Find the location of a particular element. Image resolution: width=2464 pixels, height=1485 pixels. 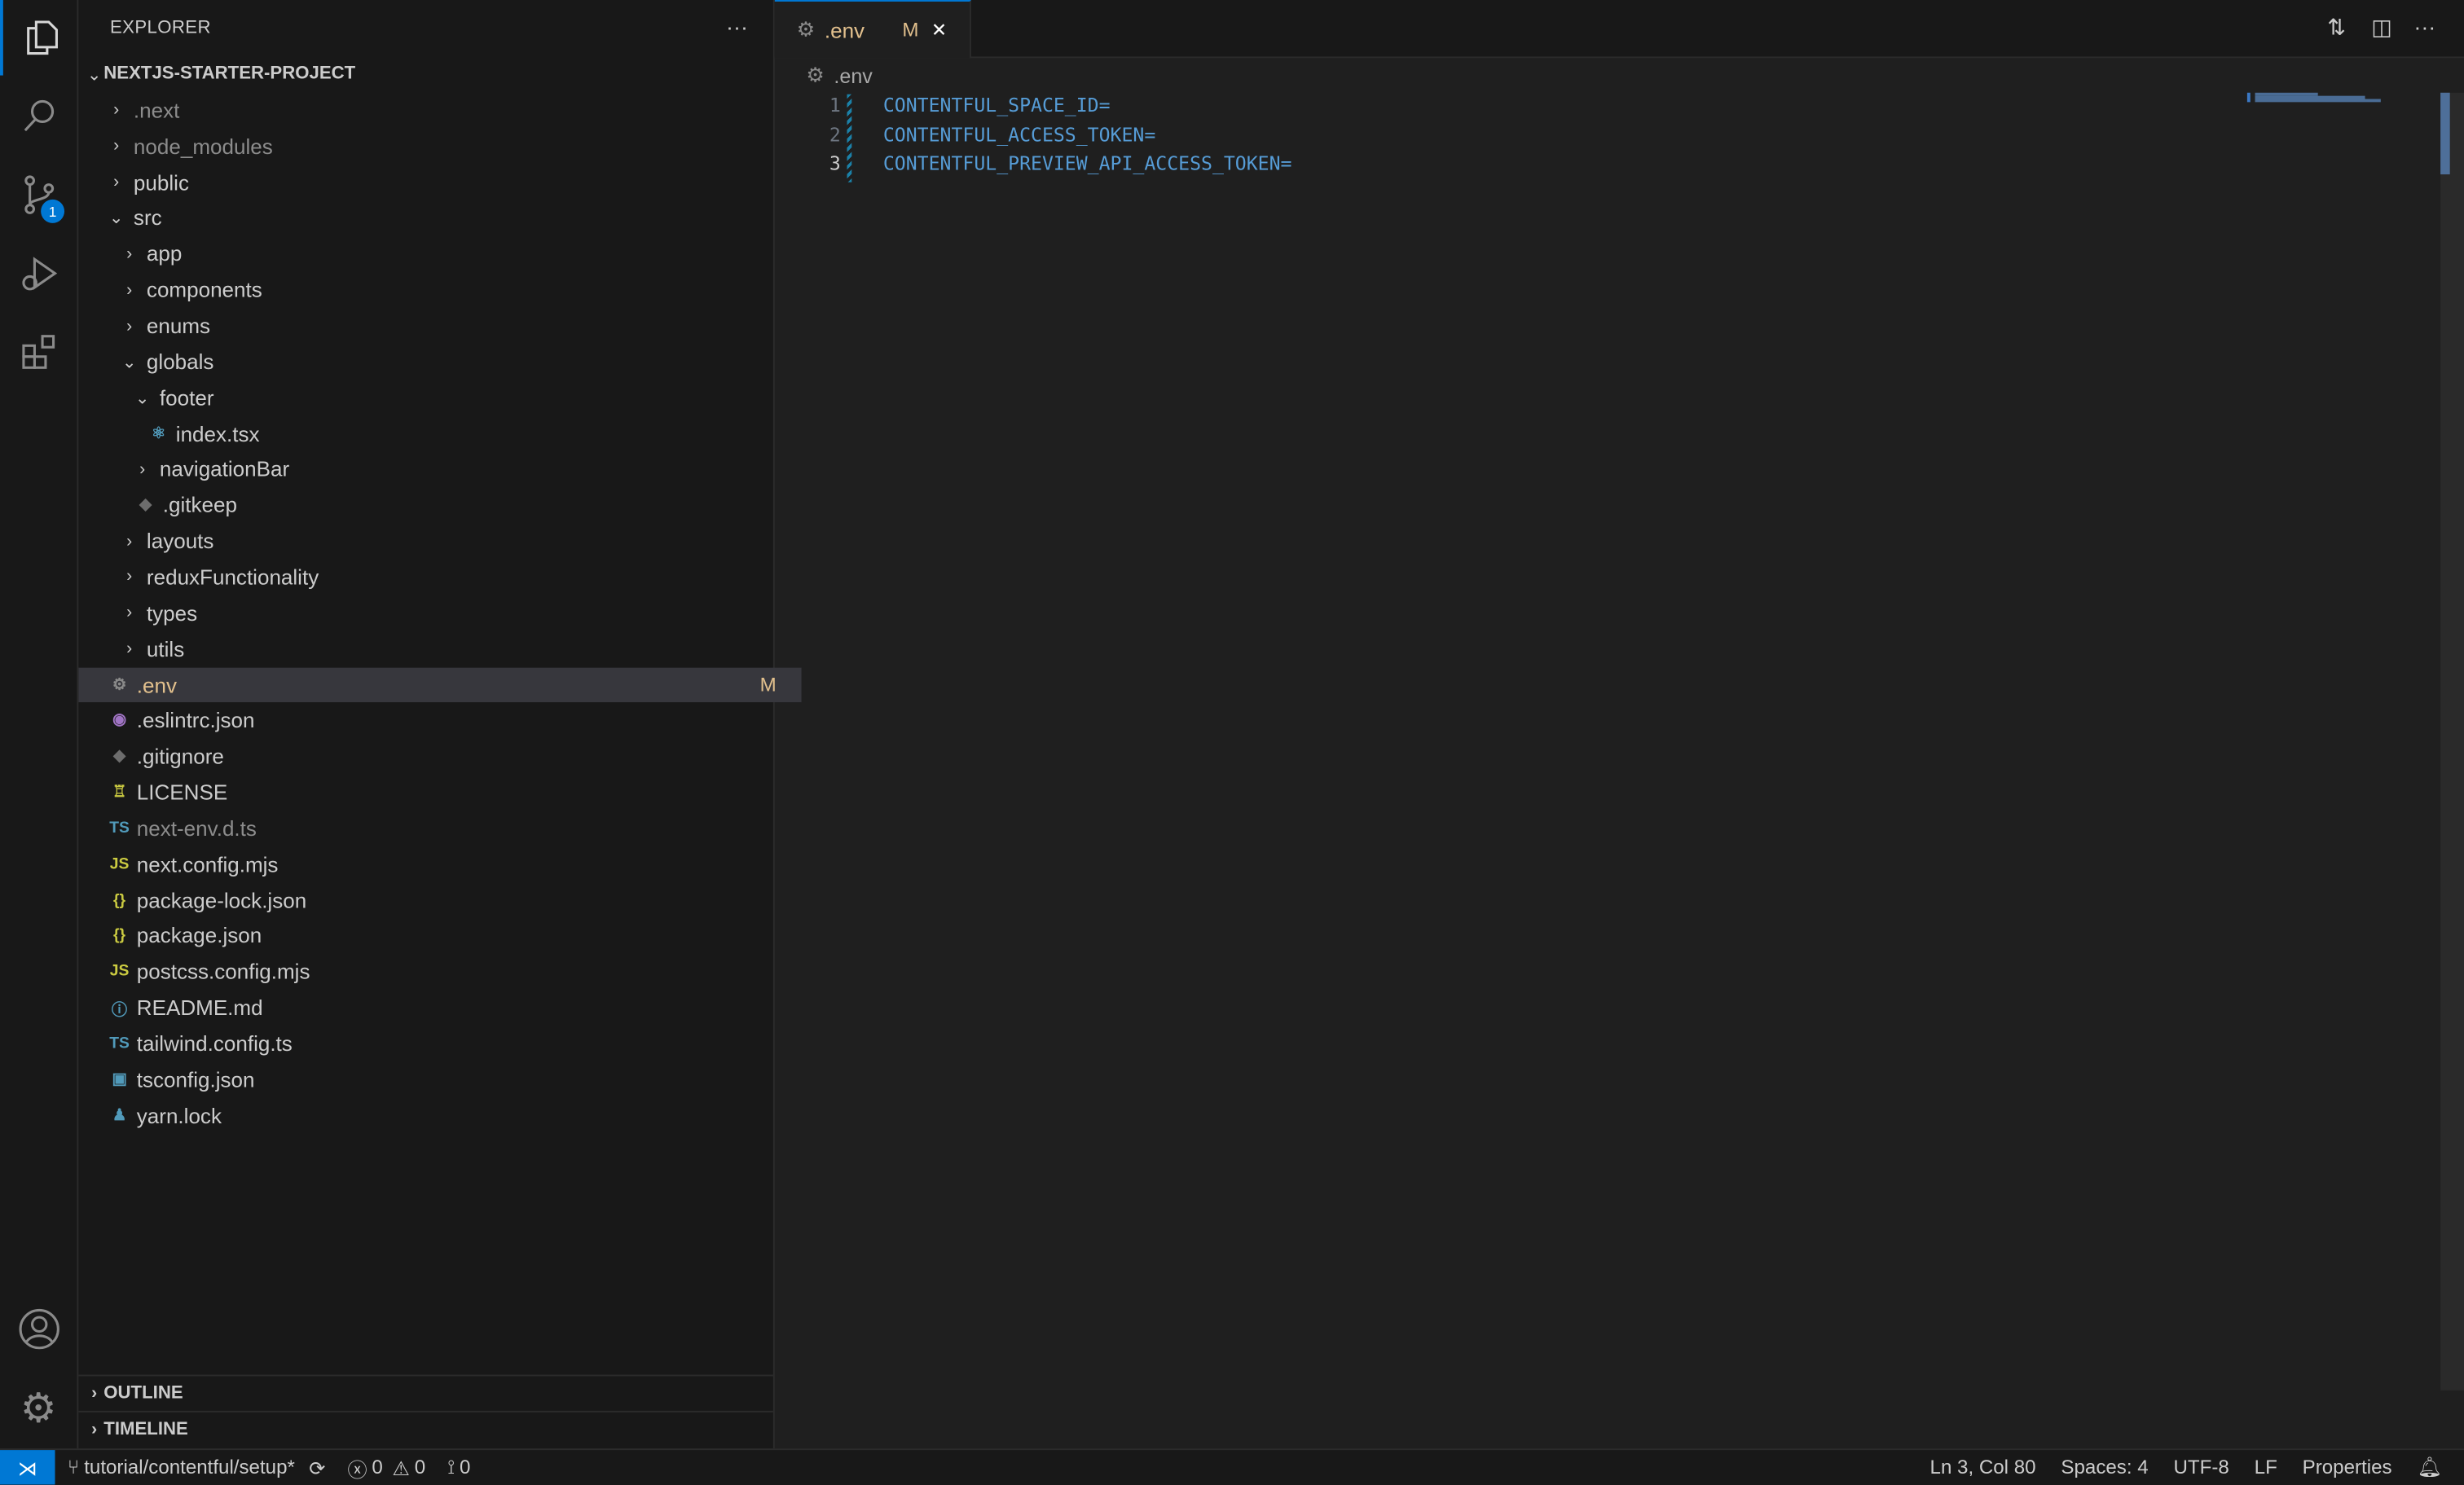

folder-item: ⌄ footer is located at coordinates (452, 397).